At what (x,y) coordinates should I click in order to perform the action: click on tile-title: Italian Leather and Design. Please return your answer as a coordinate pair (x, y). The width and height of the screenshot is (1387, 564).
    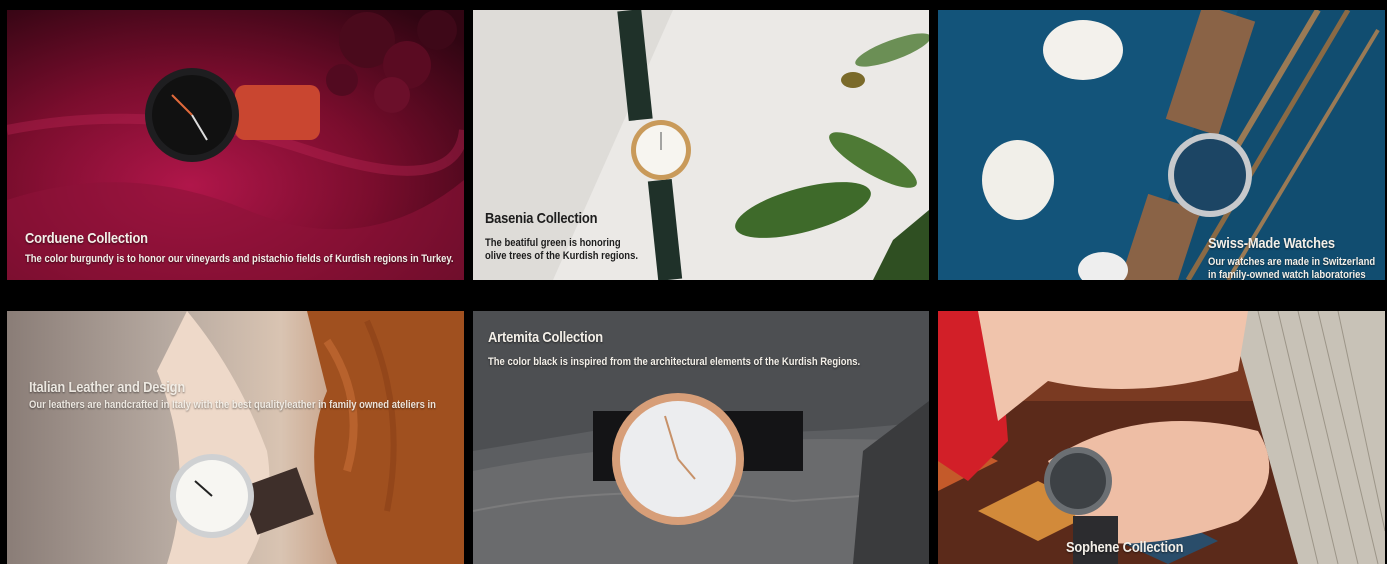
    Looking at the image, I should click on (107, 387).